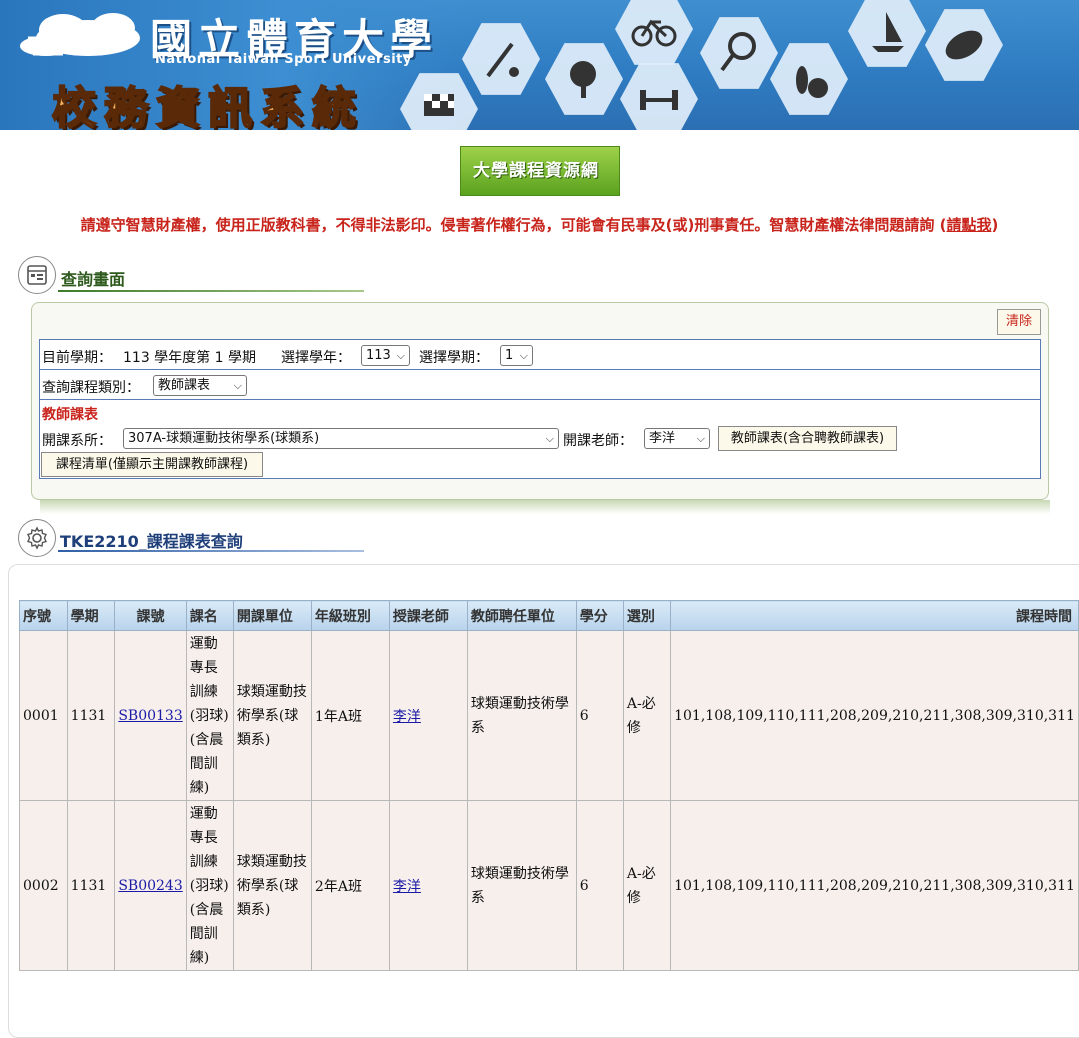 This screenshot has width=1079, height=1038. I want to click on clear-button: 清除, so click(1019, 322).